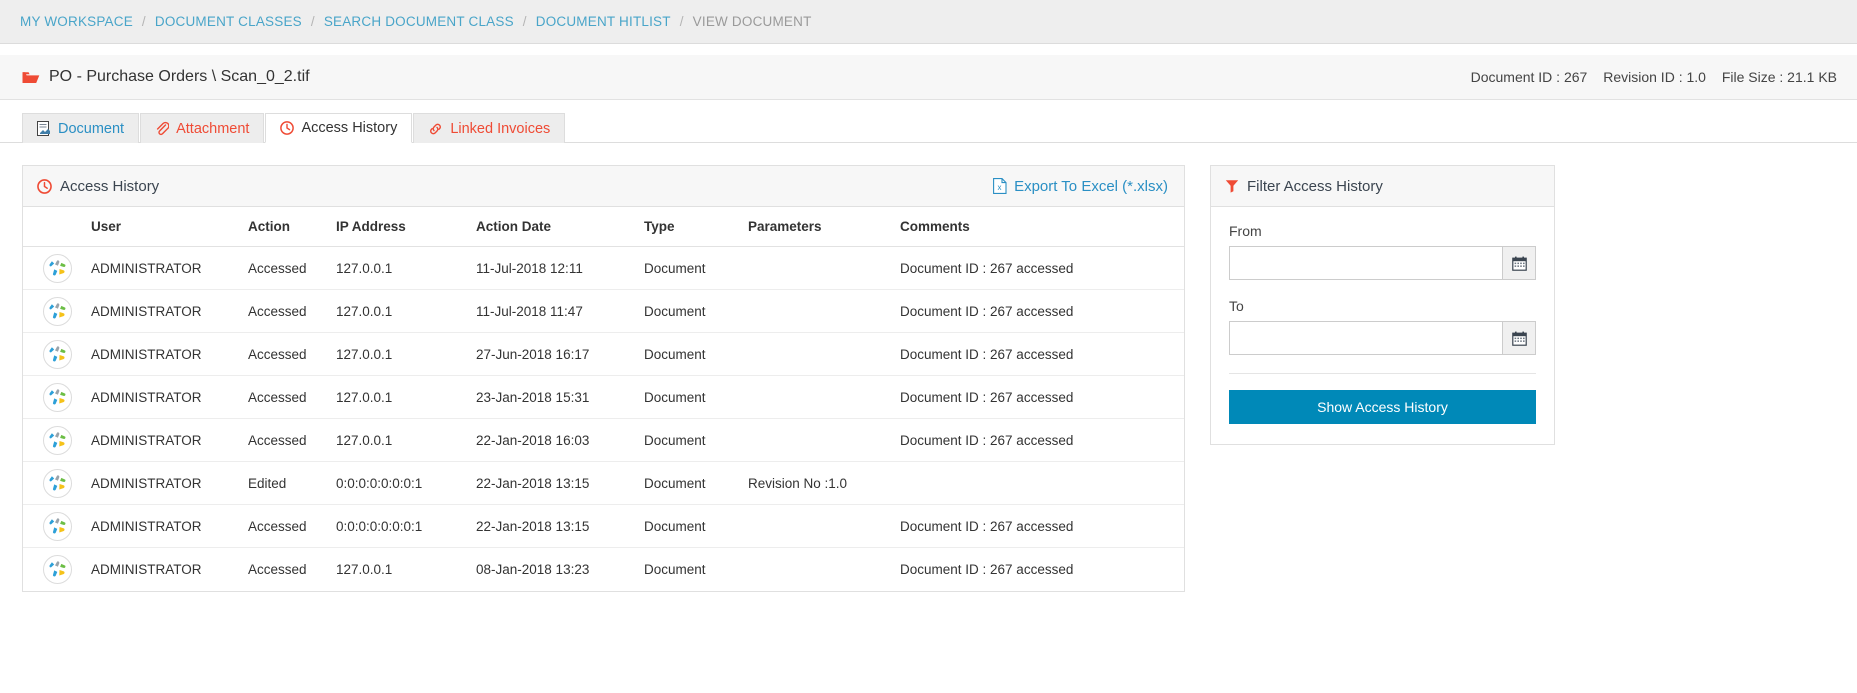  Describe the element at coordinates (292, 483) in the screenshot. I see `cell-action: Edited` at that location.